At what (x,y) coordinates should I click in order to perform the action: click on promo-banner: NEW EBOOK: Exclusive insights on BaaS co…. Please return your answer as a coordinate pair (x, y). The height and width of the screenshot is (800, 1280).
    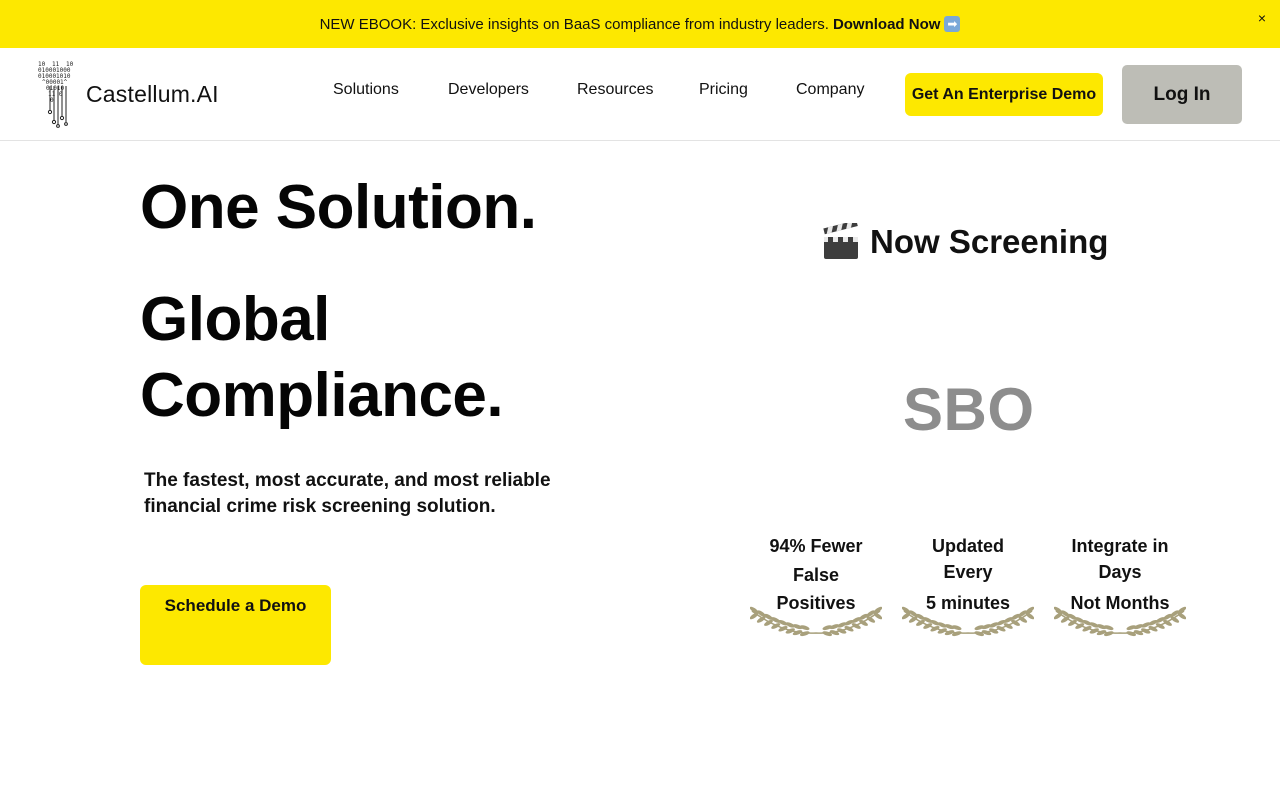
    Looking at the image, I should click on (640, 24).